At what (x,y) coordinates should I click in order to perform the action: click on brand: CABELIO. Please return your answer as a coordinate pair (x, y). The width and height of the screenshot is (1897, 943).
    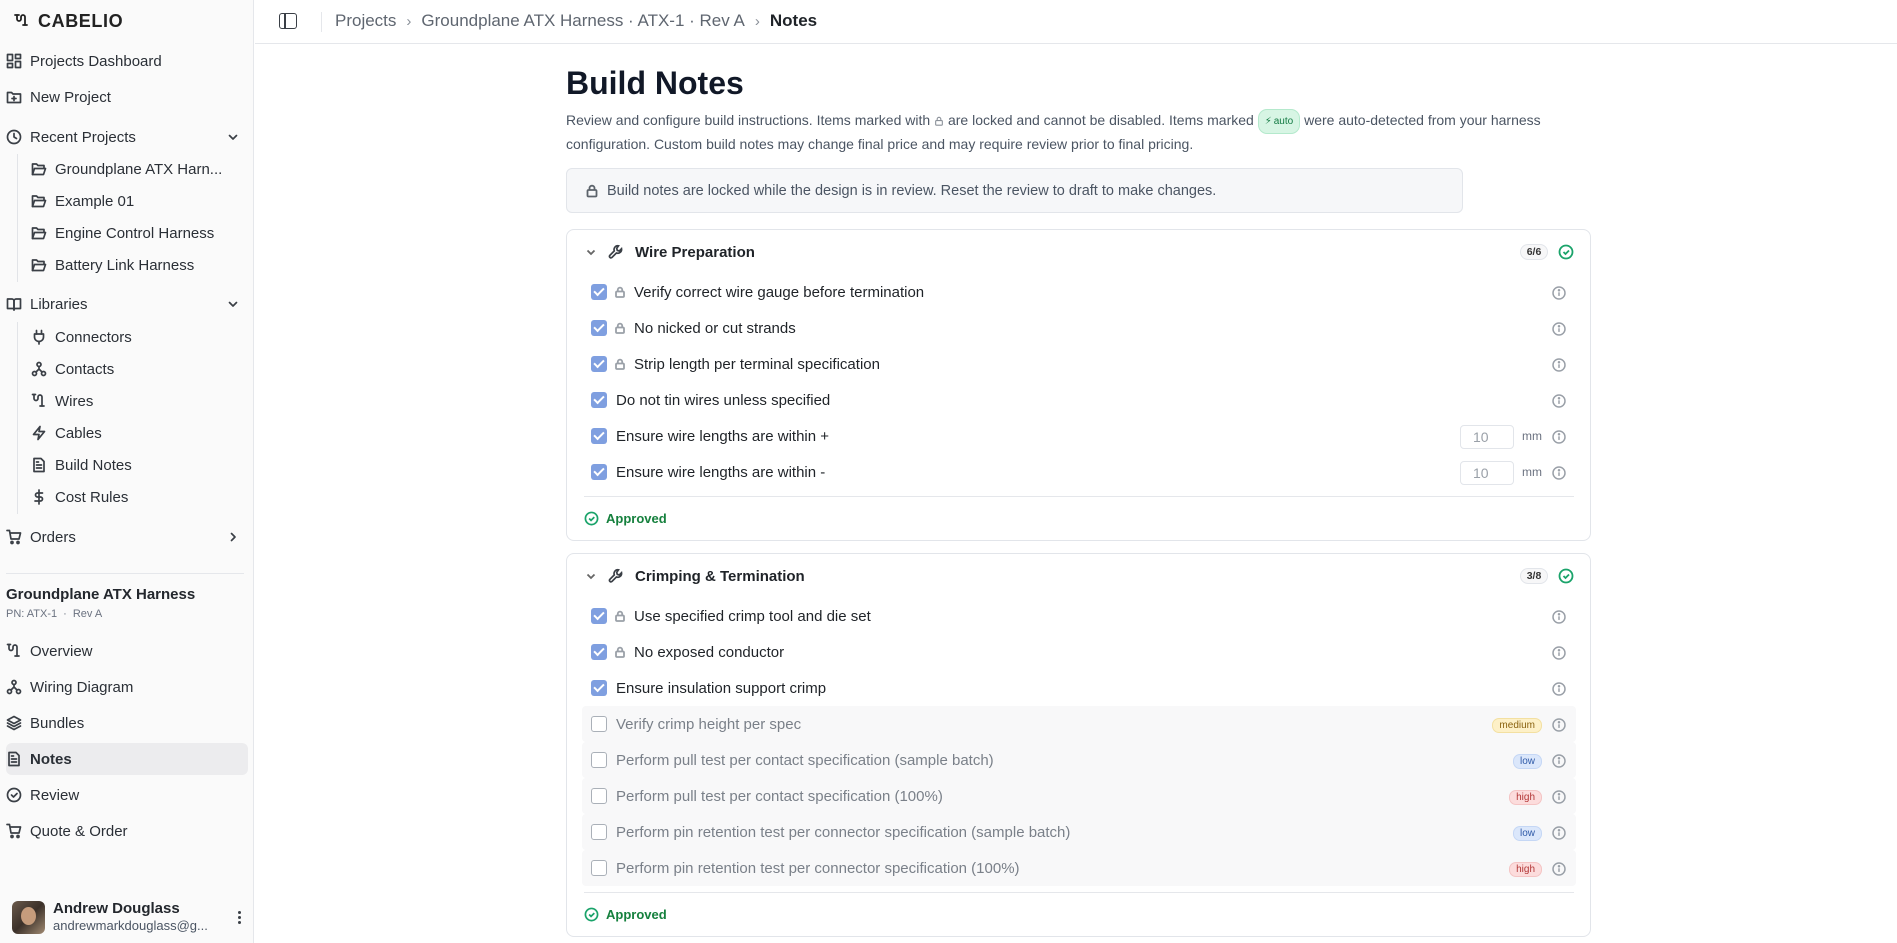
    Looking at the image, I should click on (68, 21).